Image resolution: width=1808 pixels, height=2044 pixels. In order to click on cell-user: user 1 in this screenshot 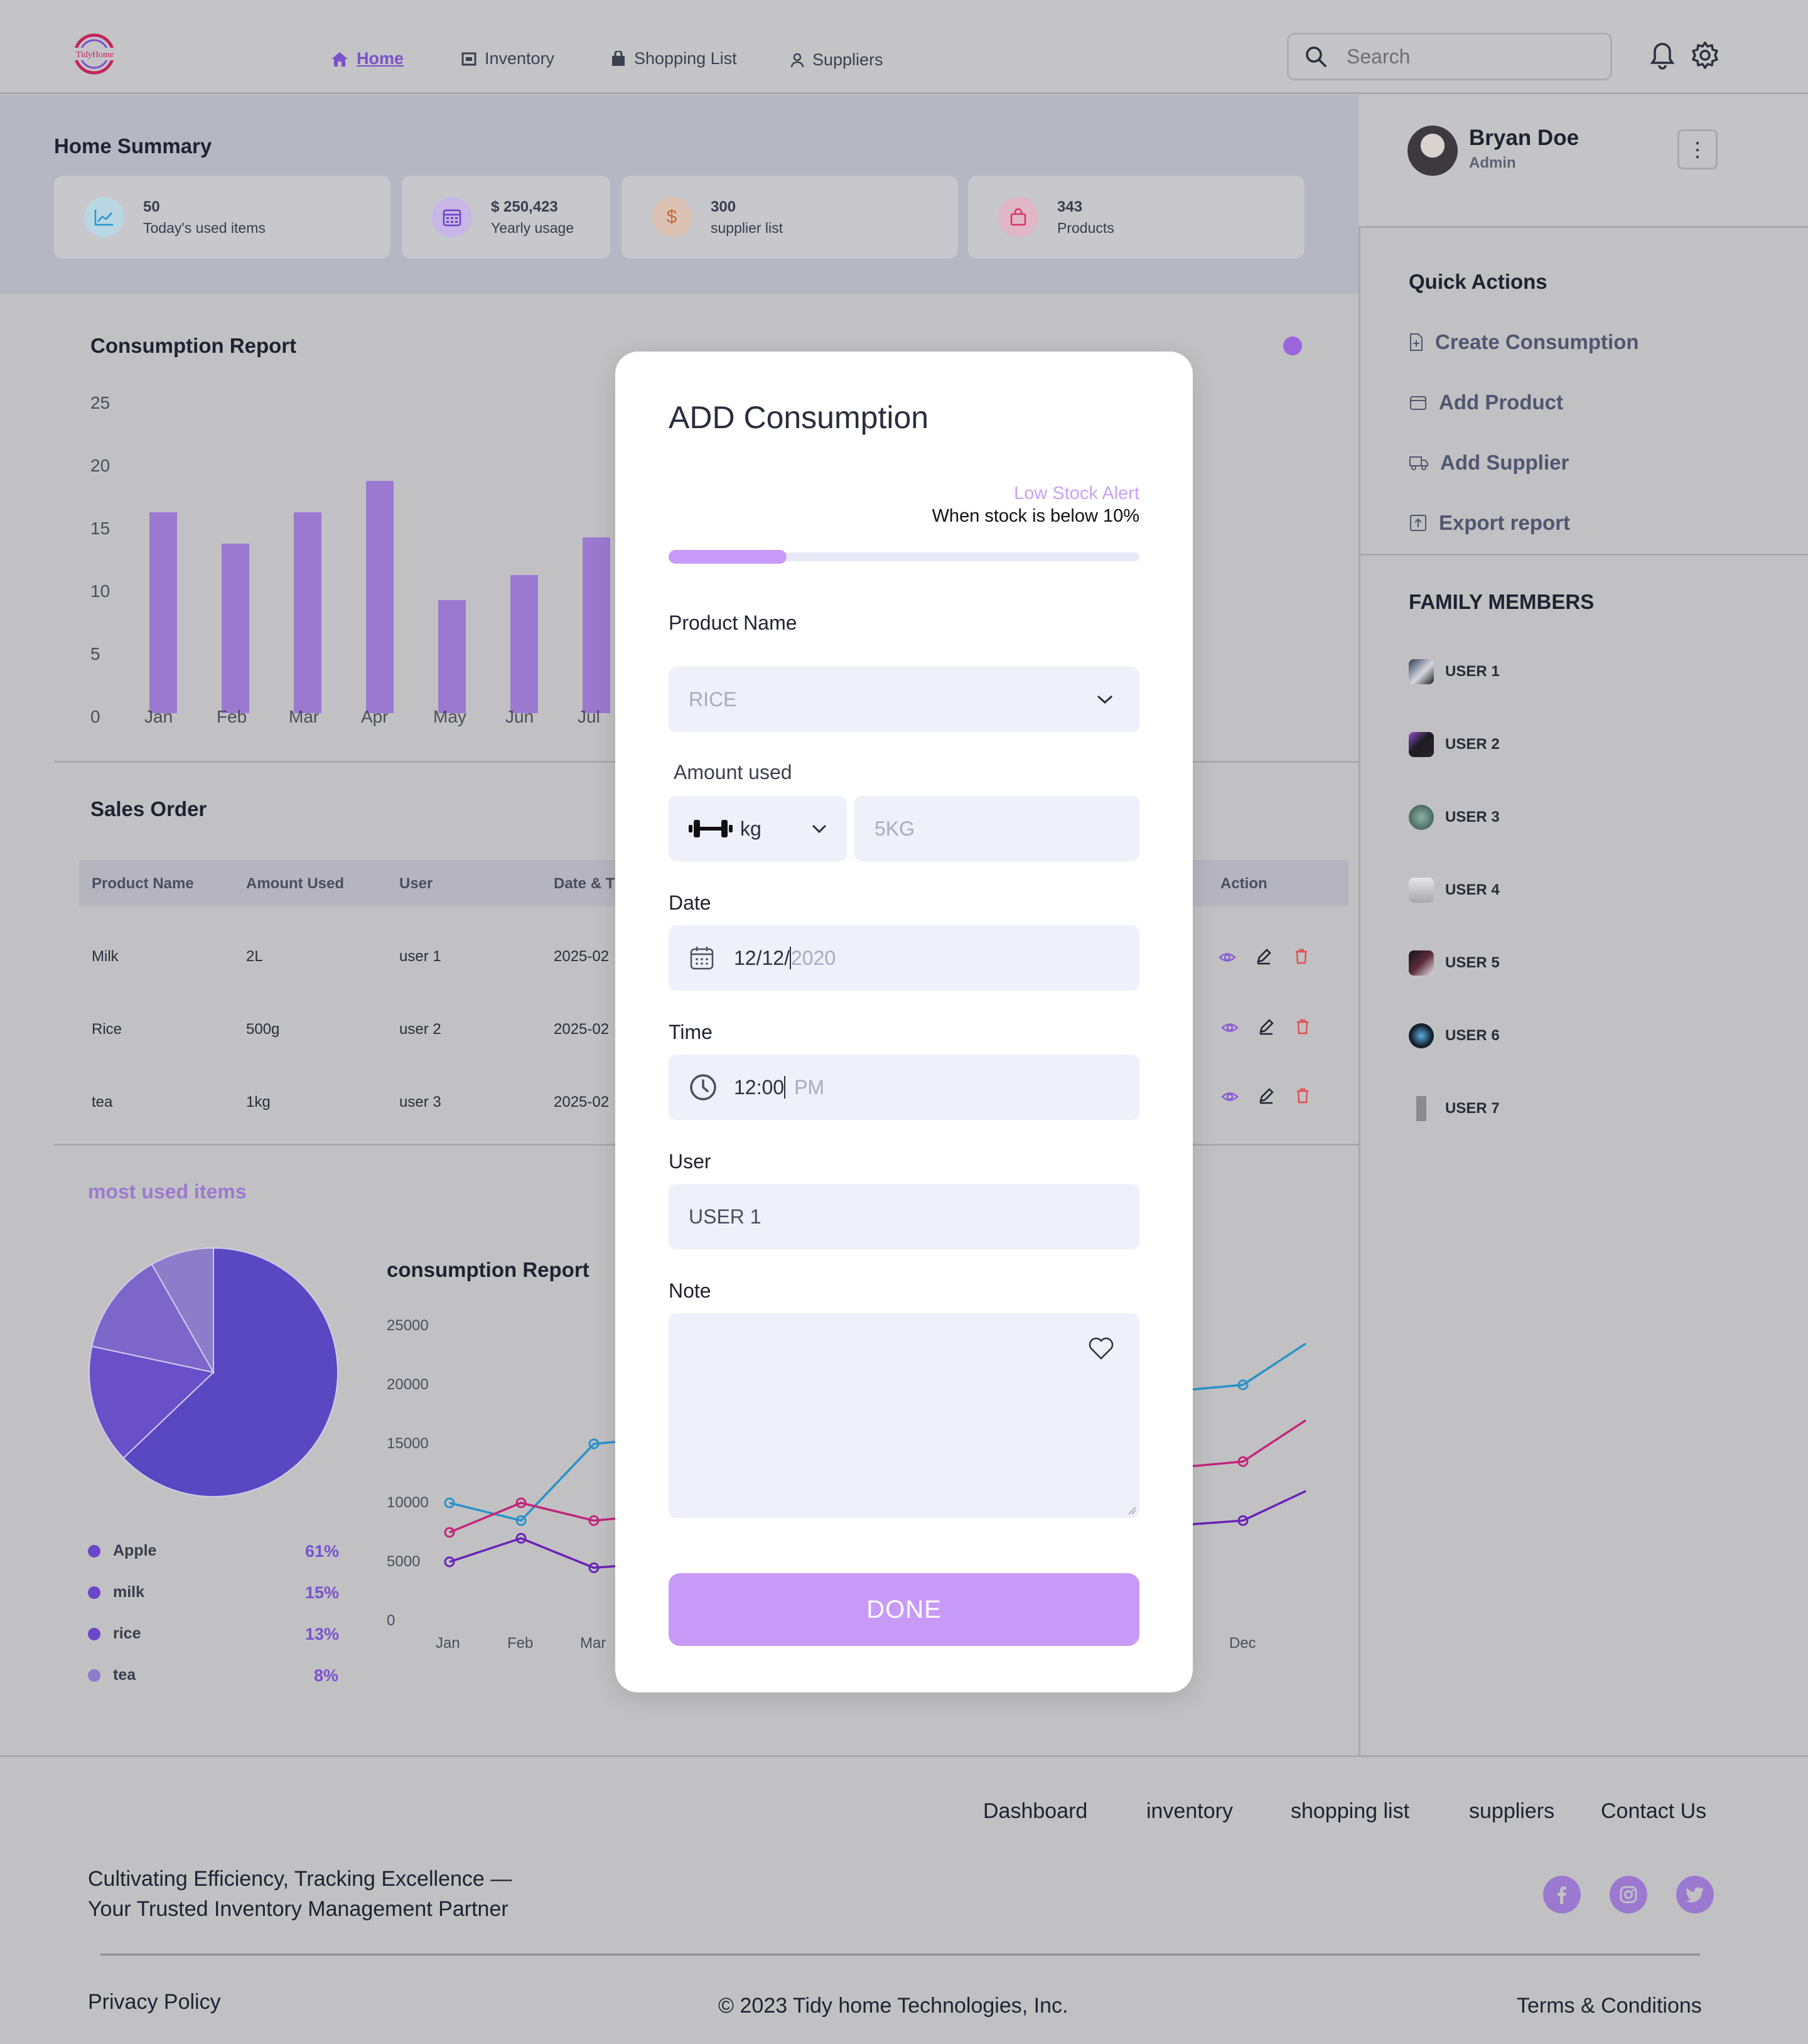, I will do `click(420, 956)`.